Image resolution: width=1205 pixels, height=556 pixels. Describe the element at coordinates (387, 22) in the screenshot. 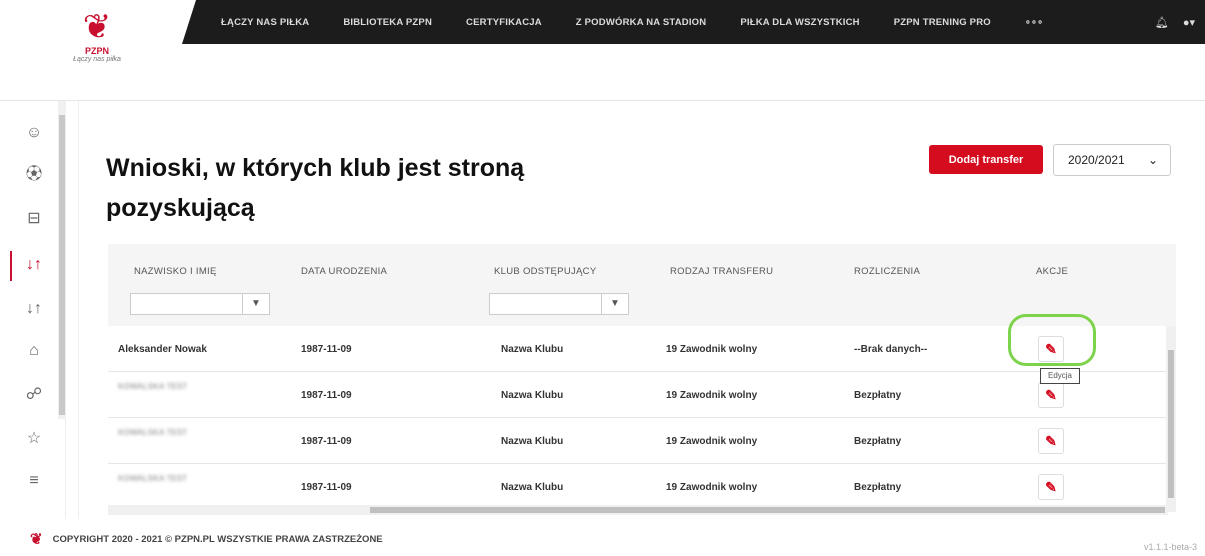

I see `nav-item-biblioteka: BIBLIOTEKA PZPN` at that location.